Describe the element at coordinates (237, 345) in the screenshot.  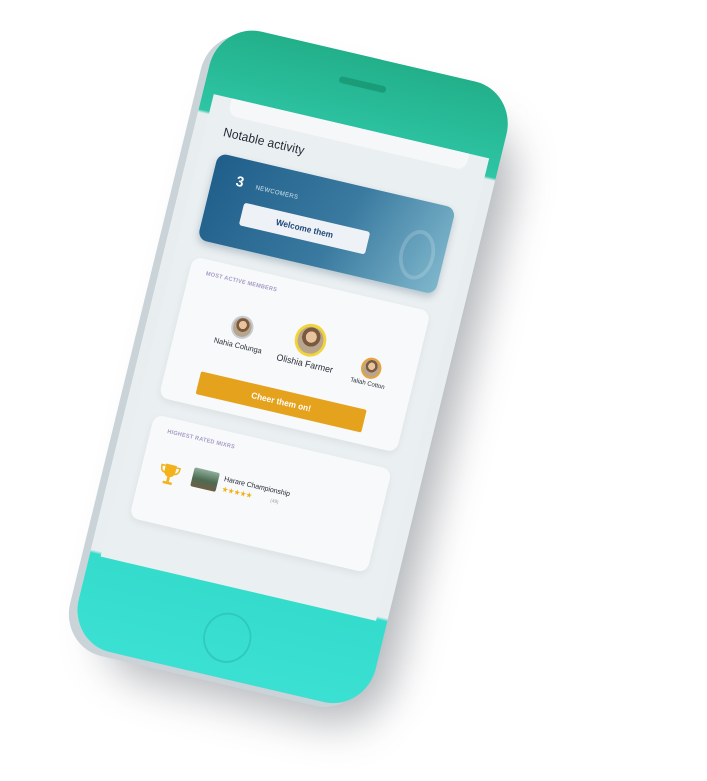
I see `member-name: Nahia Colunga` at that location.